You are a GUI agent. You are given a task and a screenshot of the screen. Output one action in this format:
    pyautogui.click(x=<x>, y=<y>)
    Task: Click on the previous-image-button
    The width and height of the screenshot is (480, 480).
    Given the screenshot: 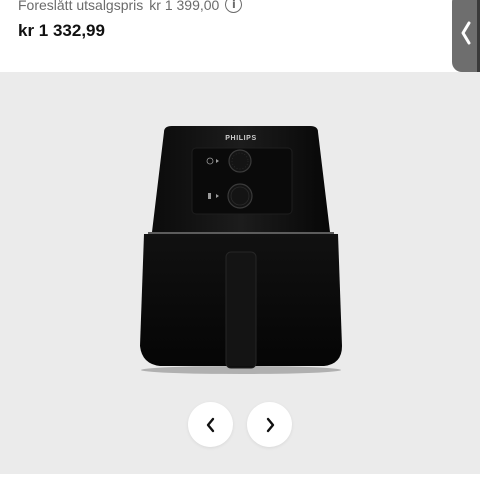 What is the action you would take?
    pyautogui.click(x=210, y=424)
    